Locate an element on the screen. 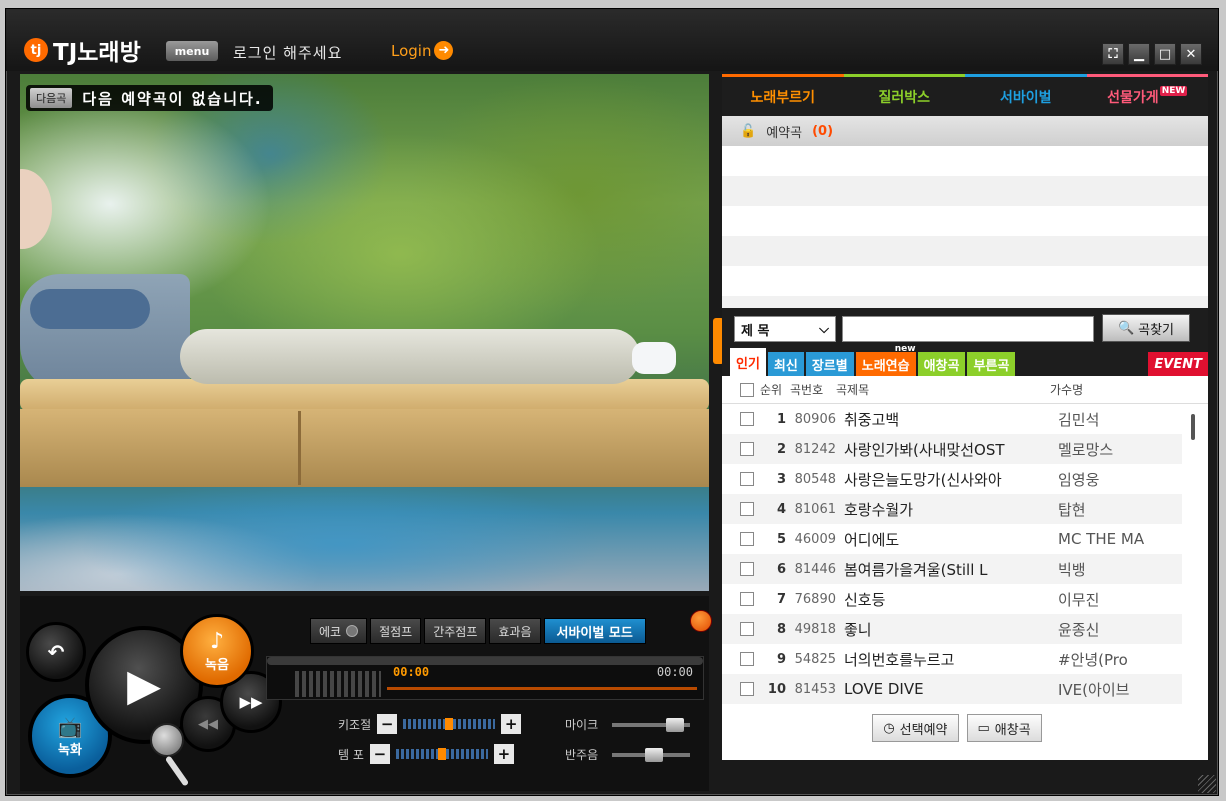 This screenshot has height=801, width=1226. song-row: 7 76890 신호등 이무진 is located at coordinates (952, 599).